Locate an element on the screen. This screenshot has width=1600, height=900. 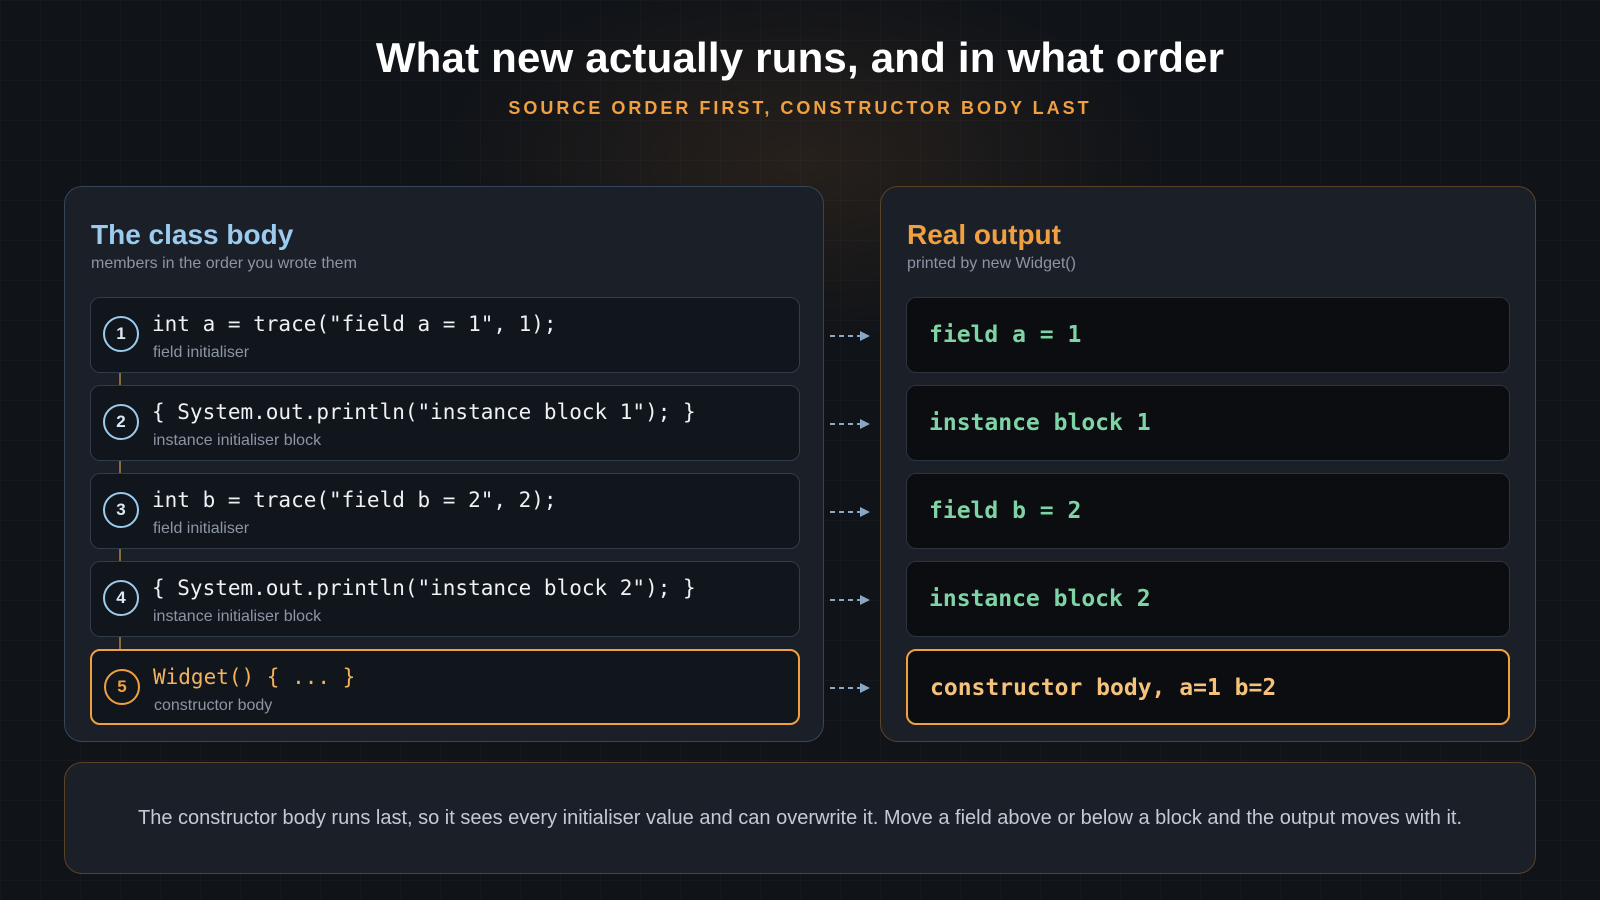
step-number-badge: 3 is located at coordinates (121, 510).